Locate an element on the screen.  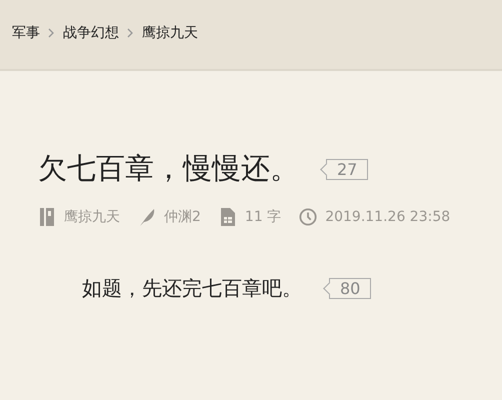
post-title: 欠七百章，慢慢还。 is located at coordinates (168, 168).